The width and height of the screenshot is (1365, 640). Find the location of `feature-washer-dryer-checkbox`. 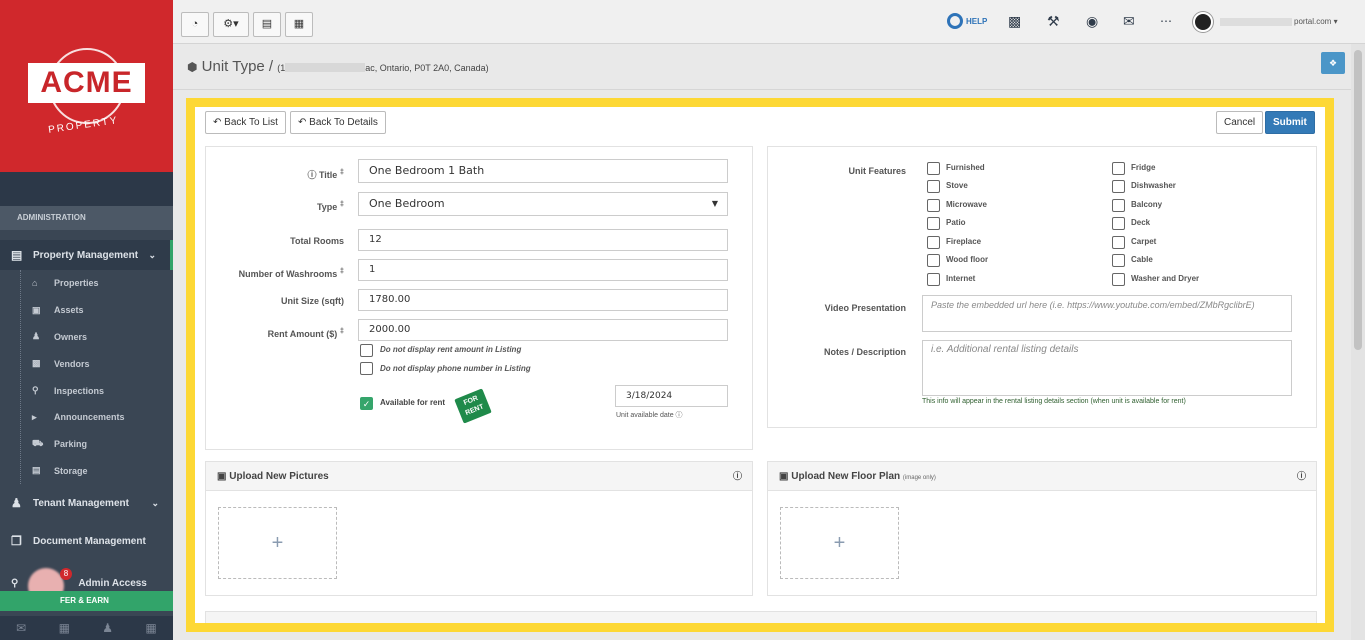

feature-washer-dryer-checkbox is located at coordinates (1118, 279).